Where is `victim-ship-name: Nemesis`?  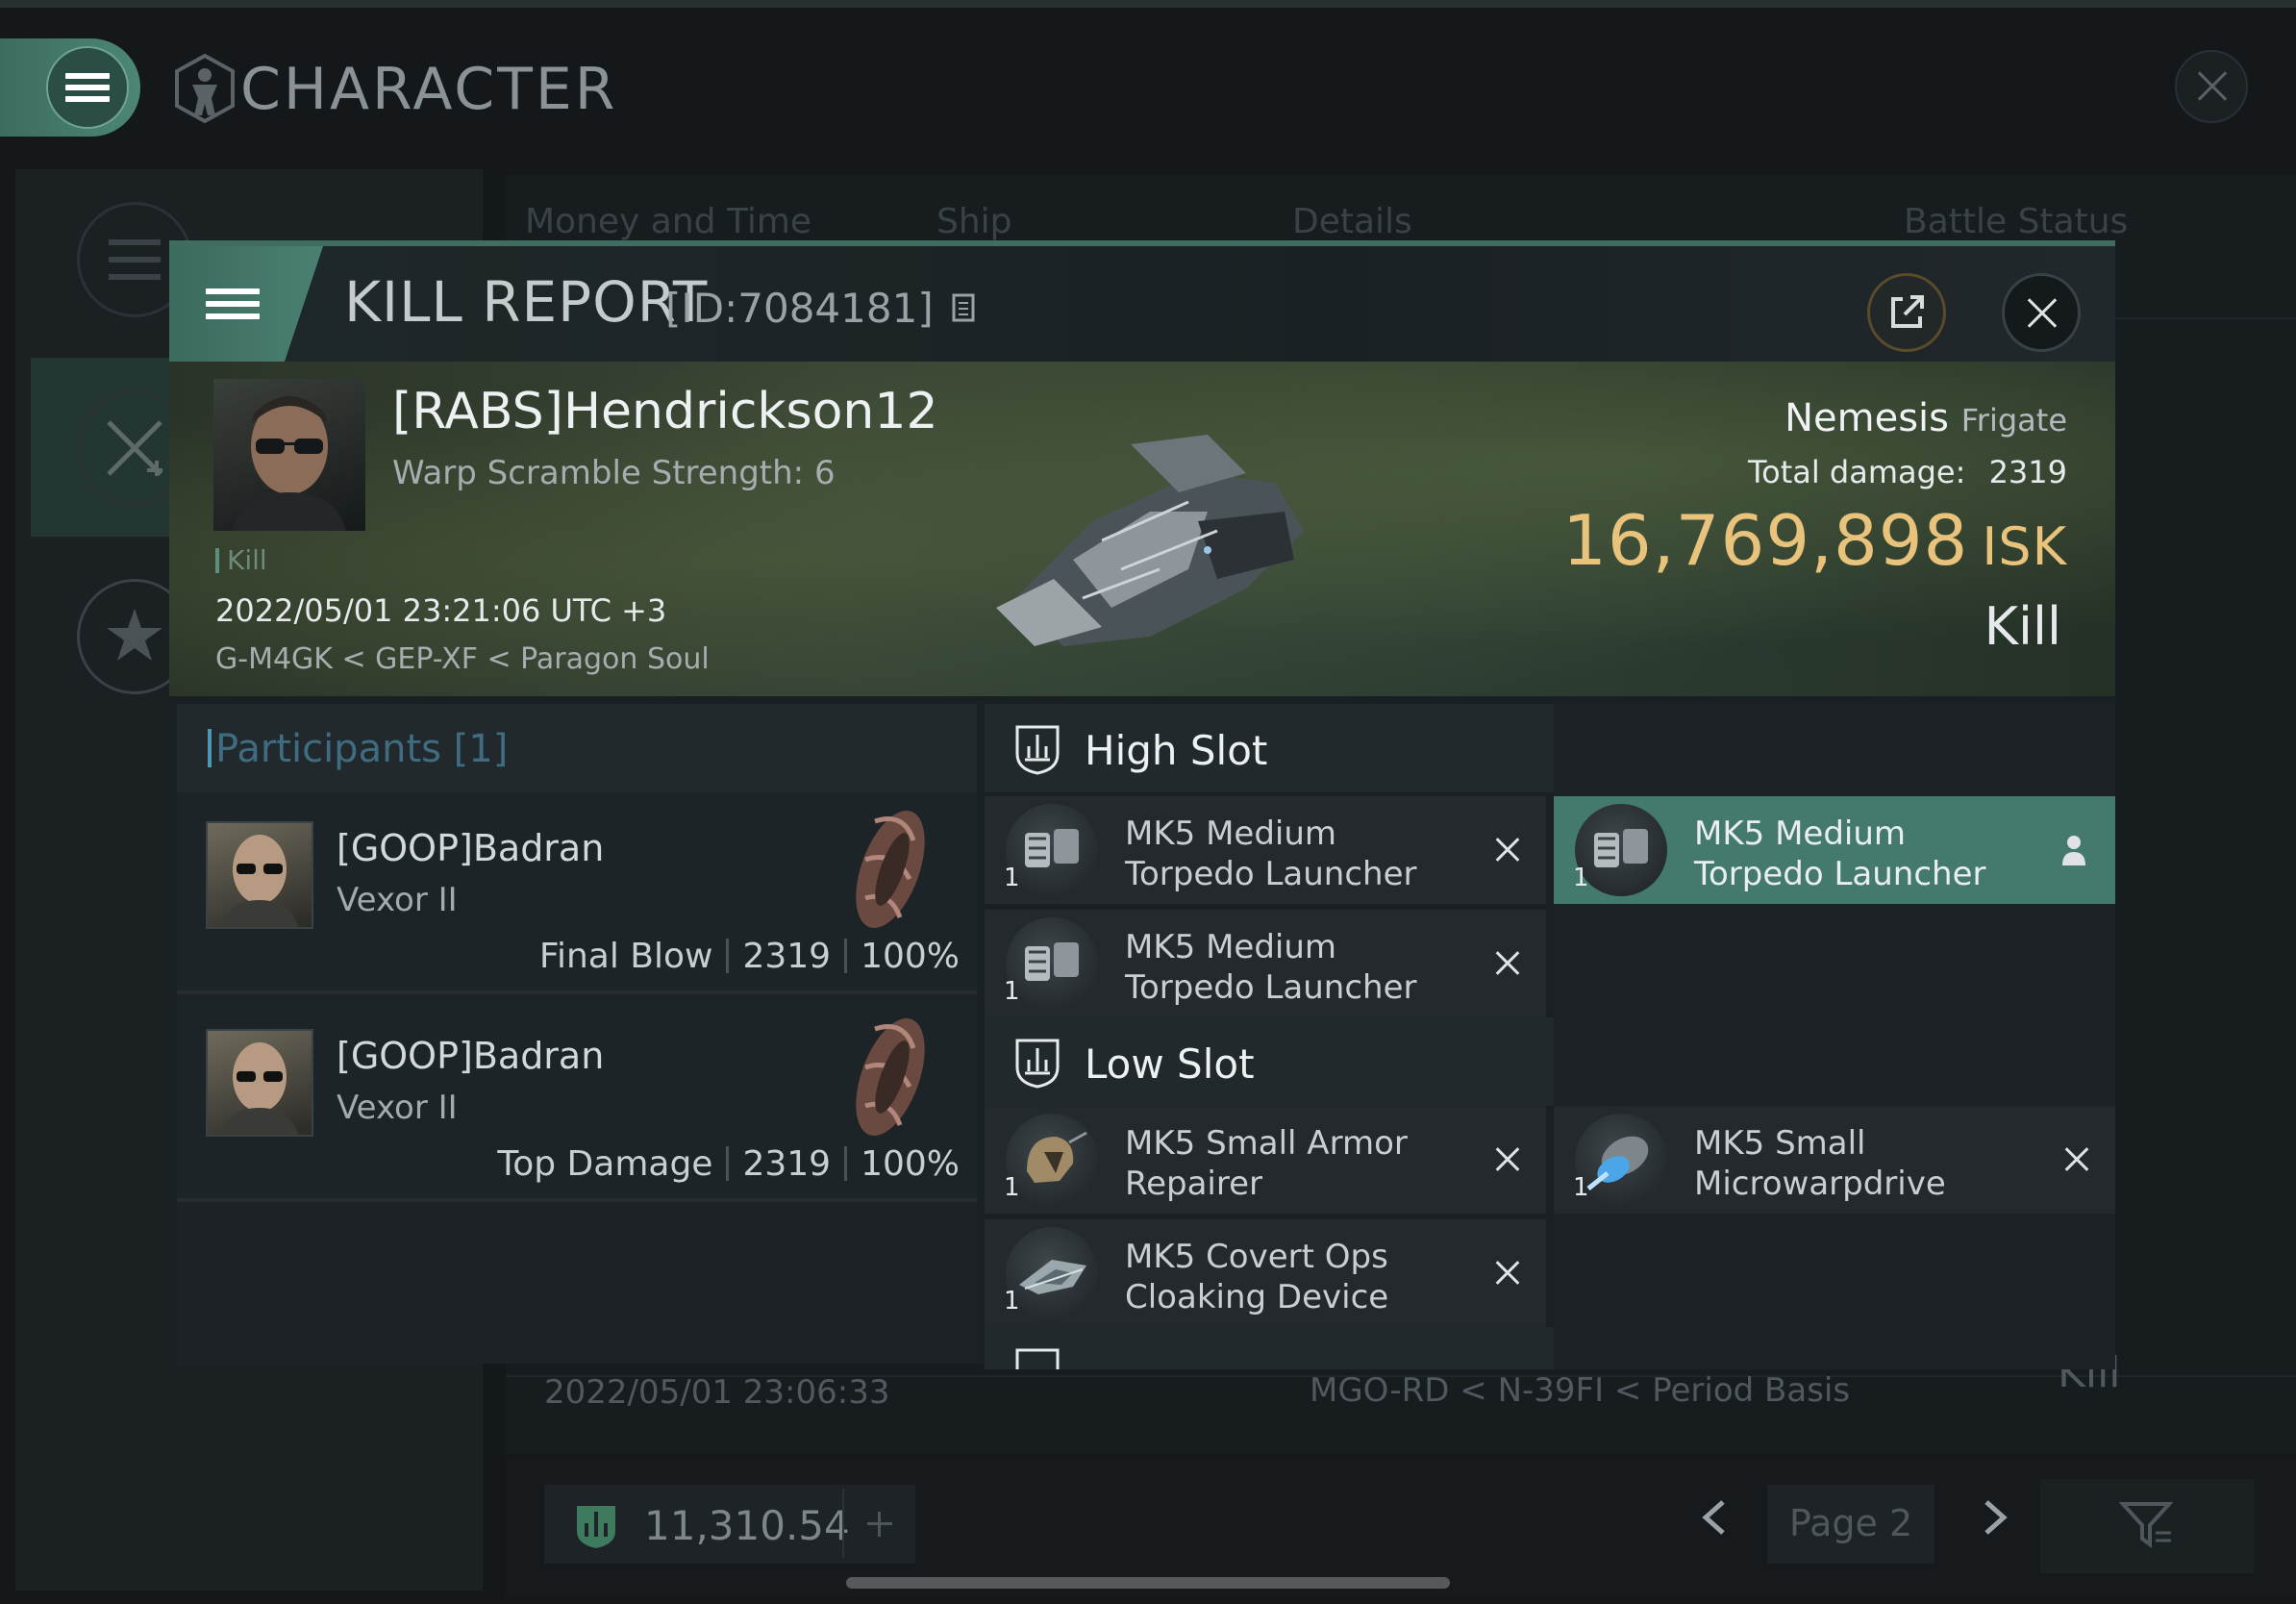 victim-ship-name: Nemesis is located at coordinates (1866, 418).